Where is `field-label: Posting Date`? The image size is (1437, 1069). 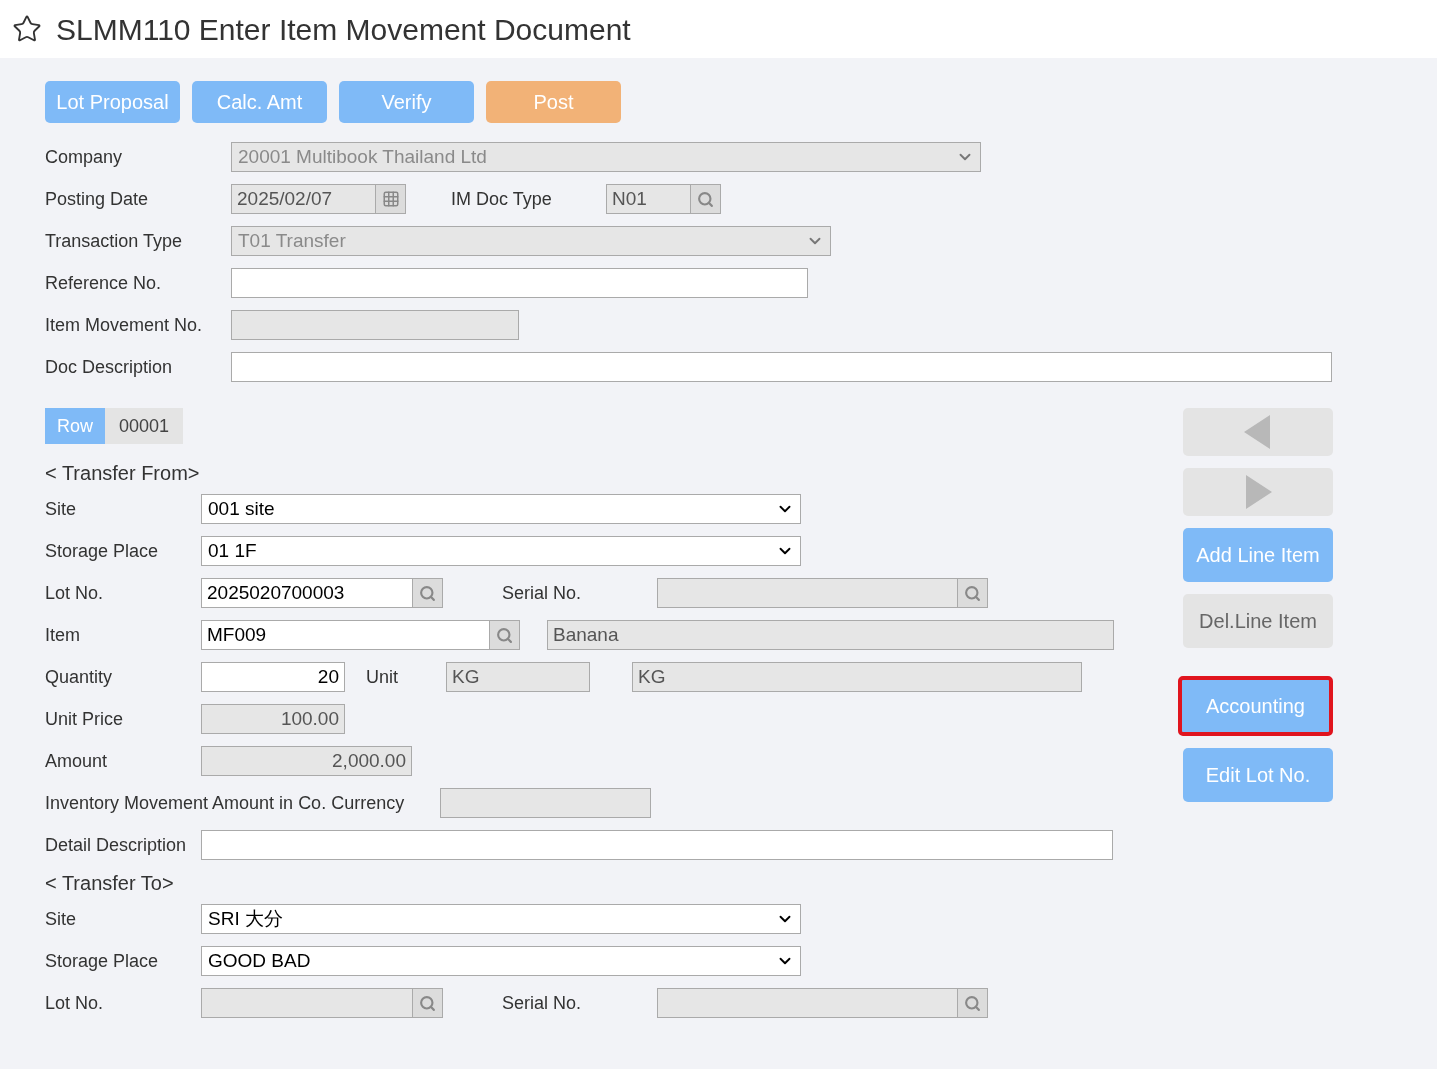 field-label: Posting Date is located at coordinates (97, 198).